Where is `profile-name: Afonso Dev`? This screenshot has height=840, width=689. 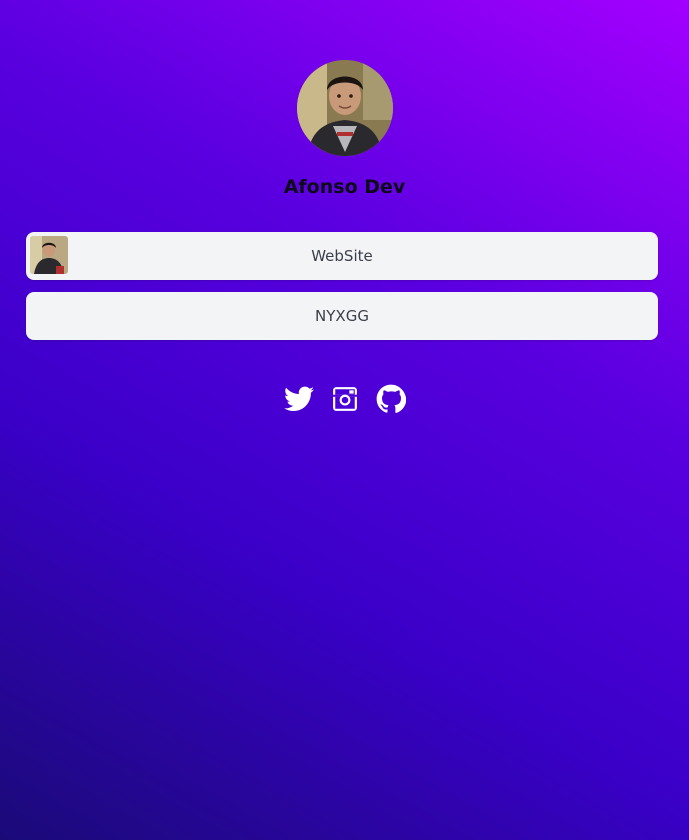
profile-name: Afonso Dev is located at coordinates (344, 187).